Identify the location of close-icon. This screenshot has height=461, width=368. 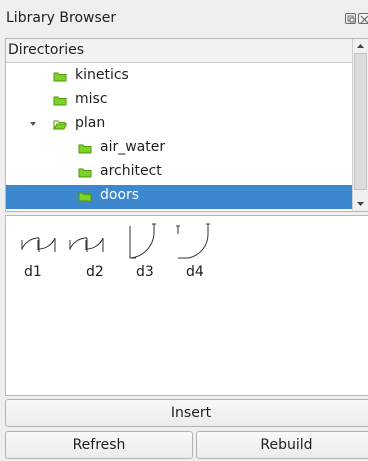
(363, 18).